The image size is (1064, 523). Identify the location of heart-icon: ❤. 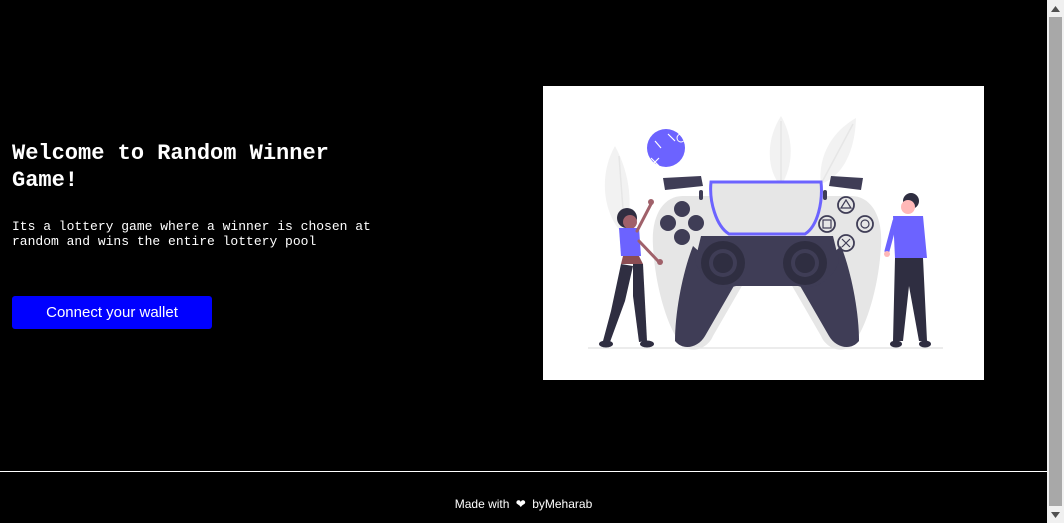
(520, 504).